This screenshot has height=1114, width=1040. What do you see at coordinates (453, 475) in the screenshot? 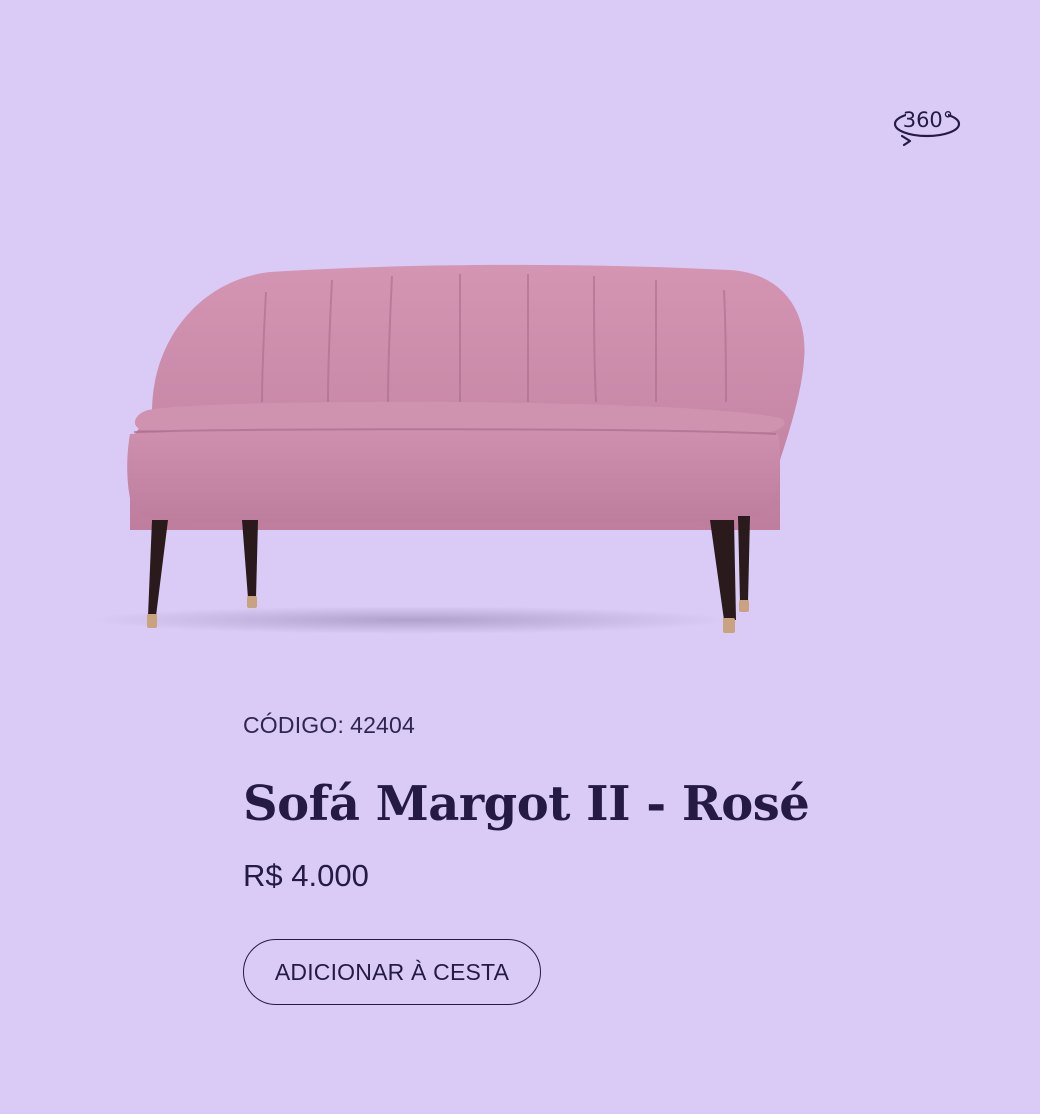
I see `sofa-base` at bounding box center [453, 475].